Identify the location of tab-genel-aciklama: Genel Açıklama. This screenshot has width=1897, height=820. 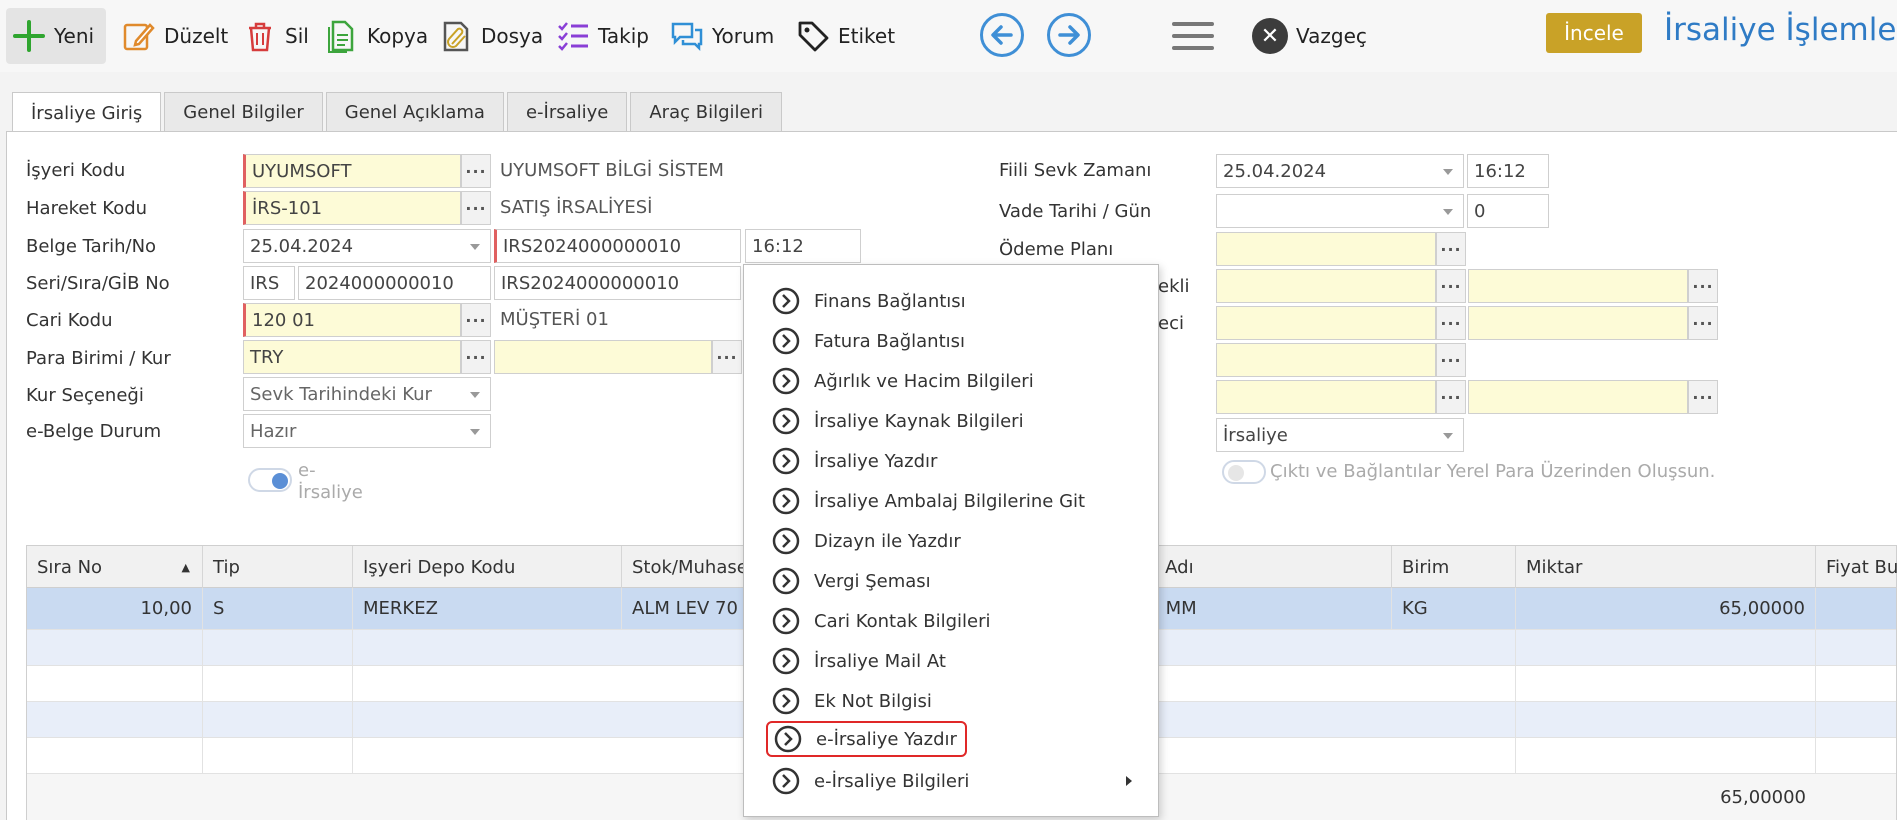
(414, 112).